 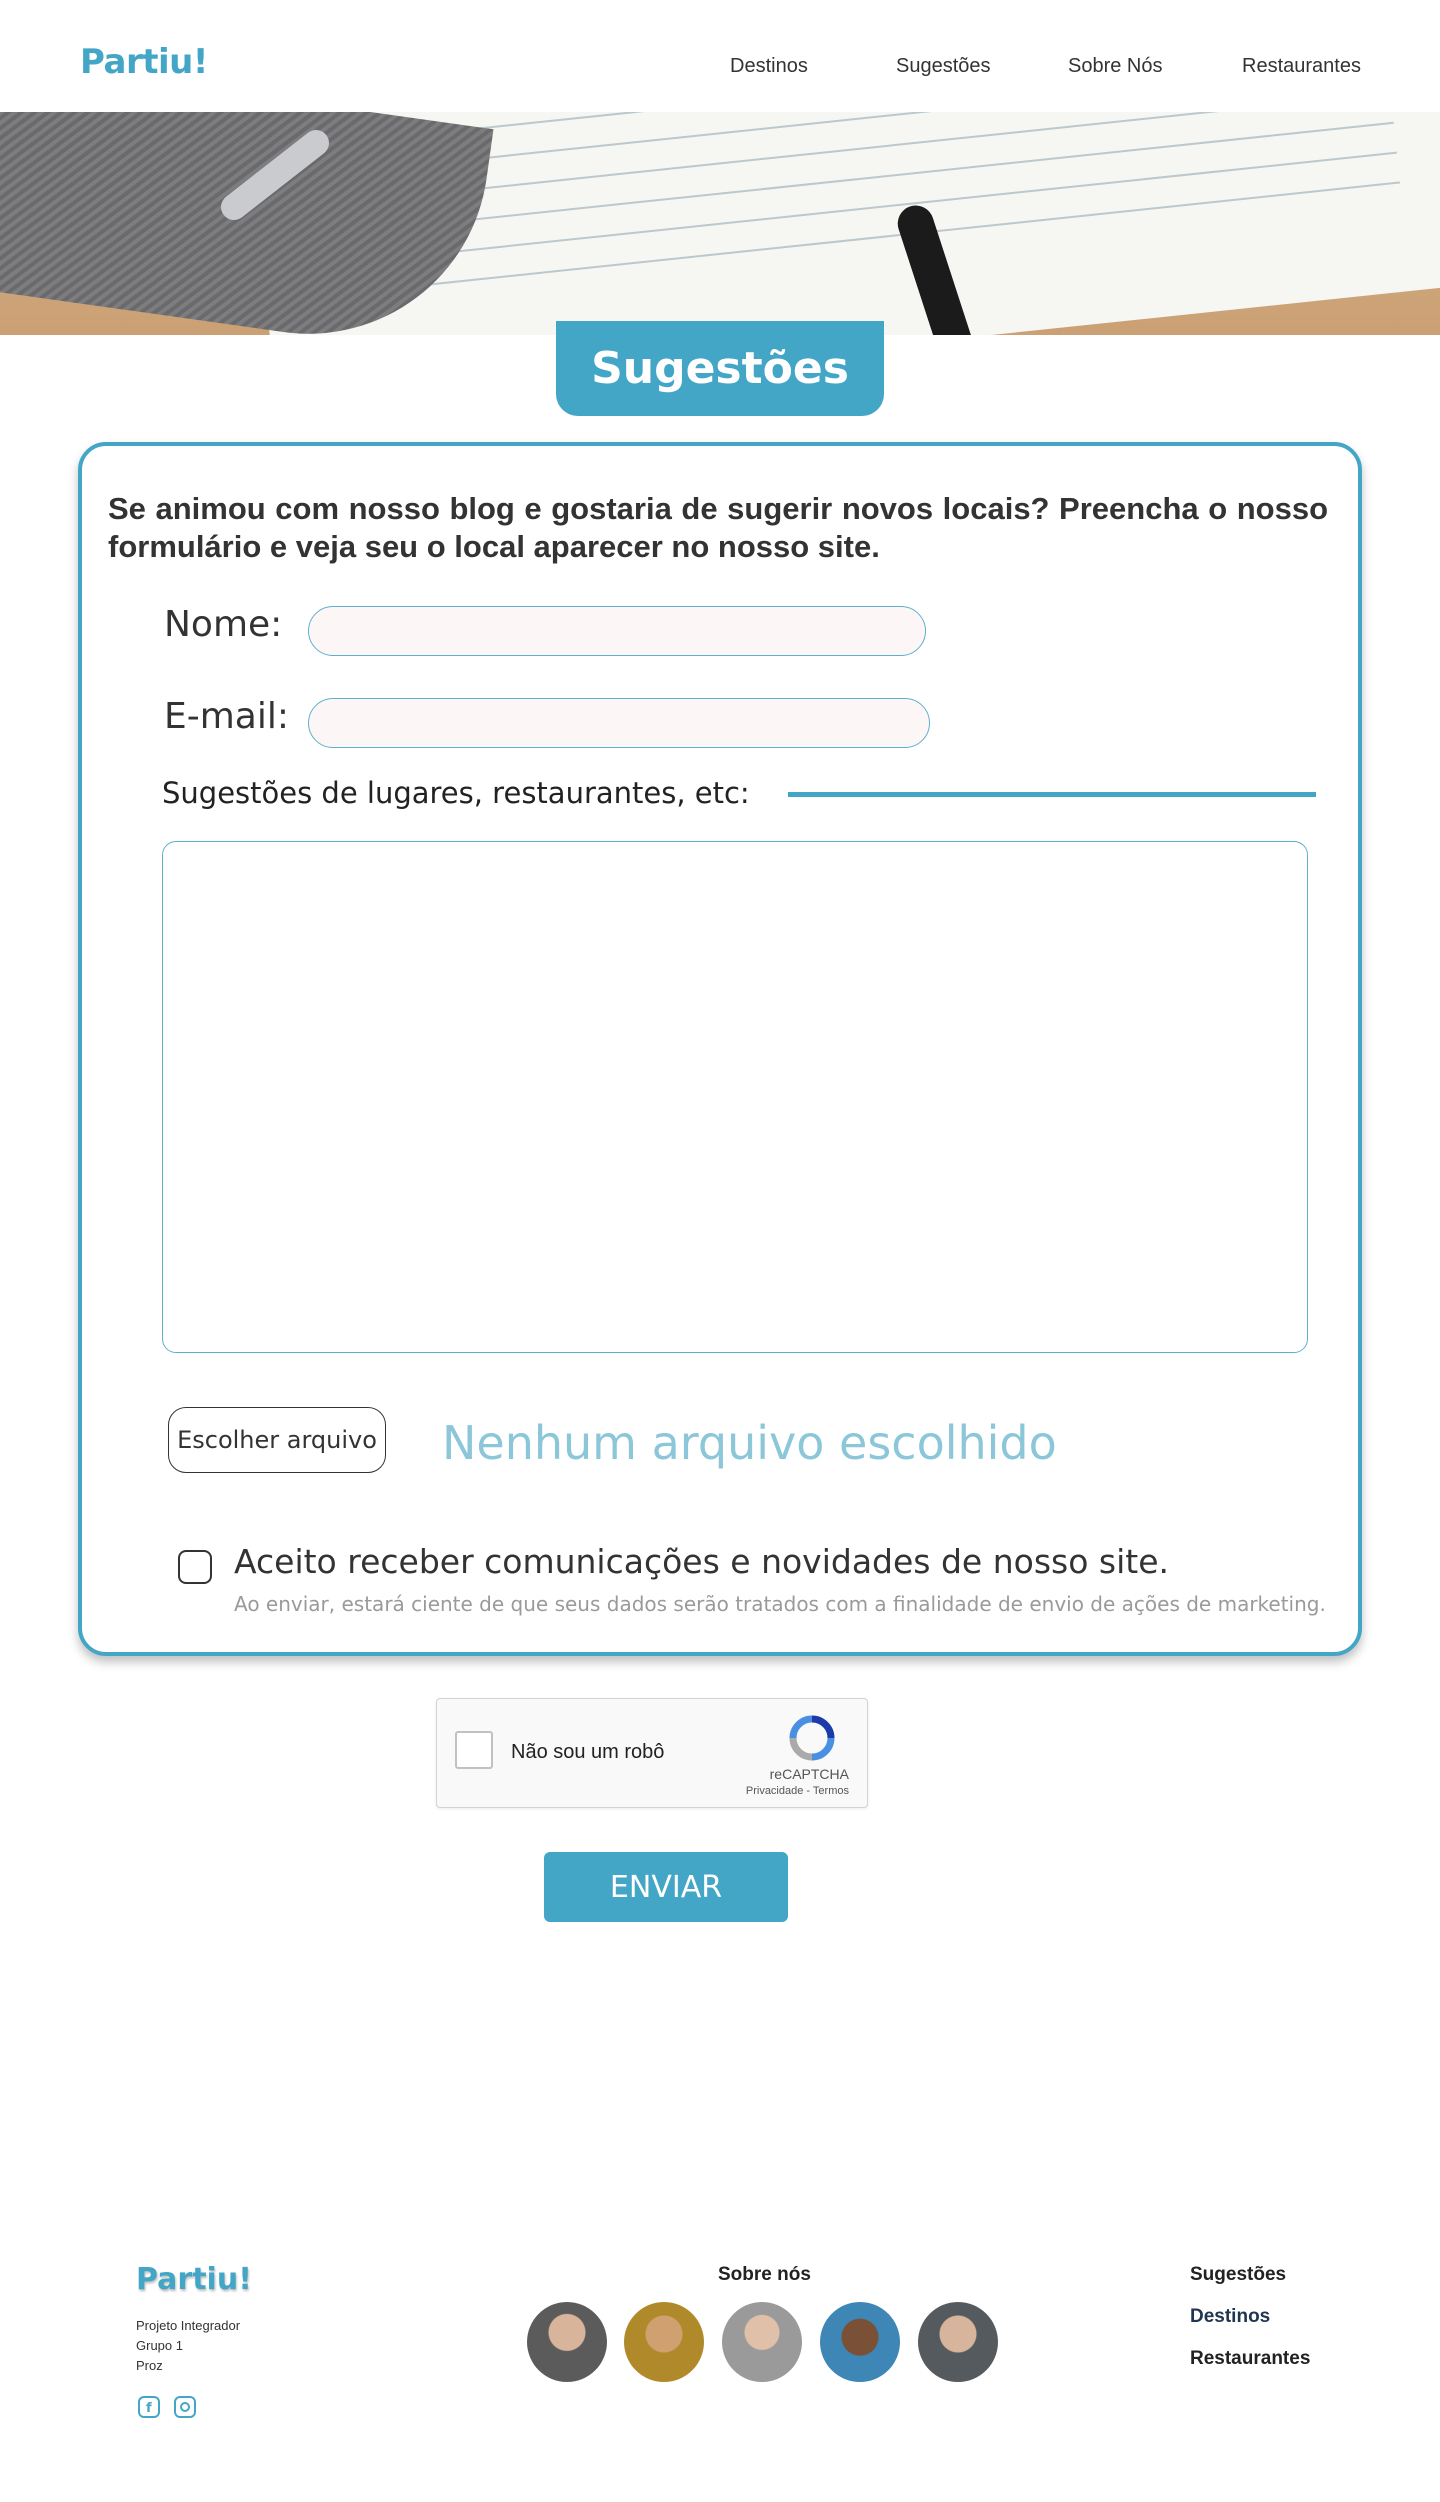 I want to click on footer-link-sugestoes: Sugestões, so click(x=1238, y=2275).